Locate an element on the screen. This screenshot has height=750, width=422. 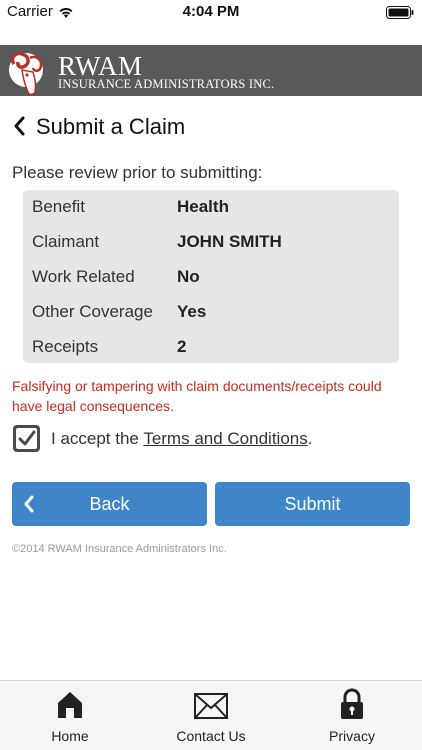
copyright-text: ©2014 RWAM Insurance Administrators Inc. is located at coordinates (119, 549).